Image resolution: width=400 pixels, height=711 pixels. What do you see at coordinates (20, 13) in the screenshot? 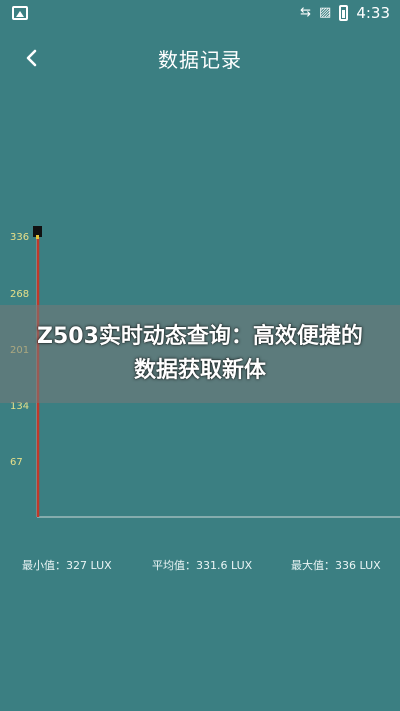
I see `image-icon` at bounding box center [20, 13].